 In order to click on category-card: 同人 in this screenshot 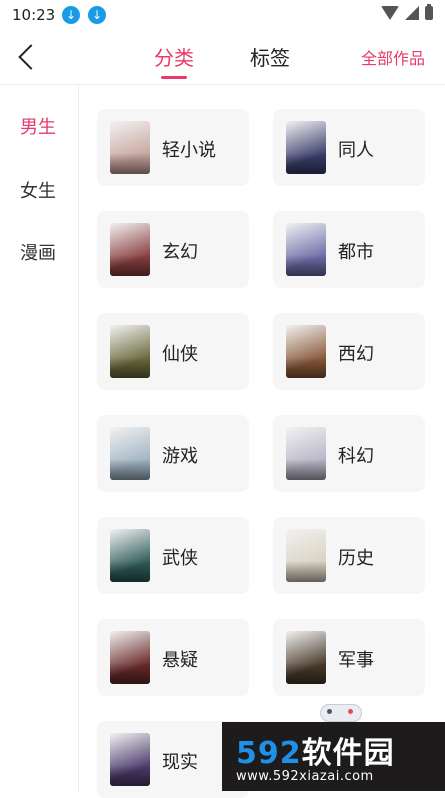, I will do `click(349, 147)`.